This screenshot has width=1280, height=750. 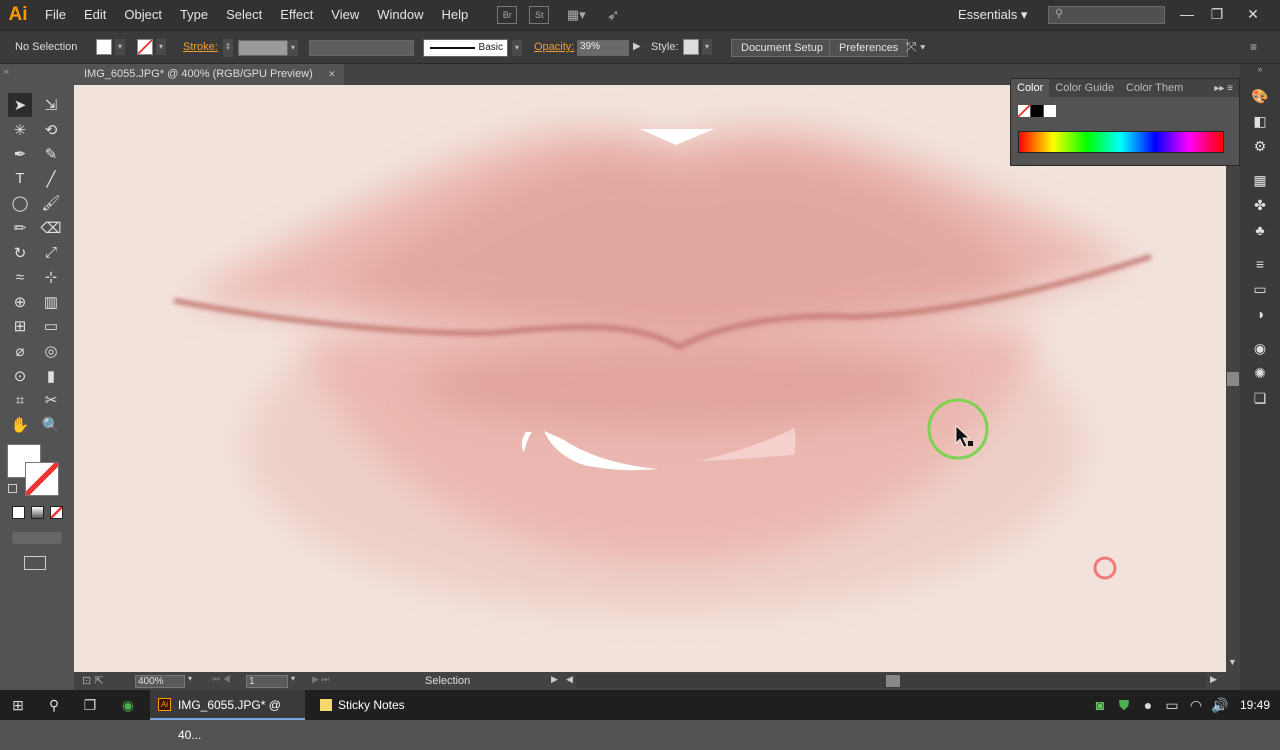 What do you see at coordinates (915, 47) in the screenshot?
I see `arrange-icon: ⤧ ▾` at bounding box center [915, 47].